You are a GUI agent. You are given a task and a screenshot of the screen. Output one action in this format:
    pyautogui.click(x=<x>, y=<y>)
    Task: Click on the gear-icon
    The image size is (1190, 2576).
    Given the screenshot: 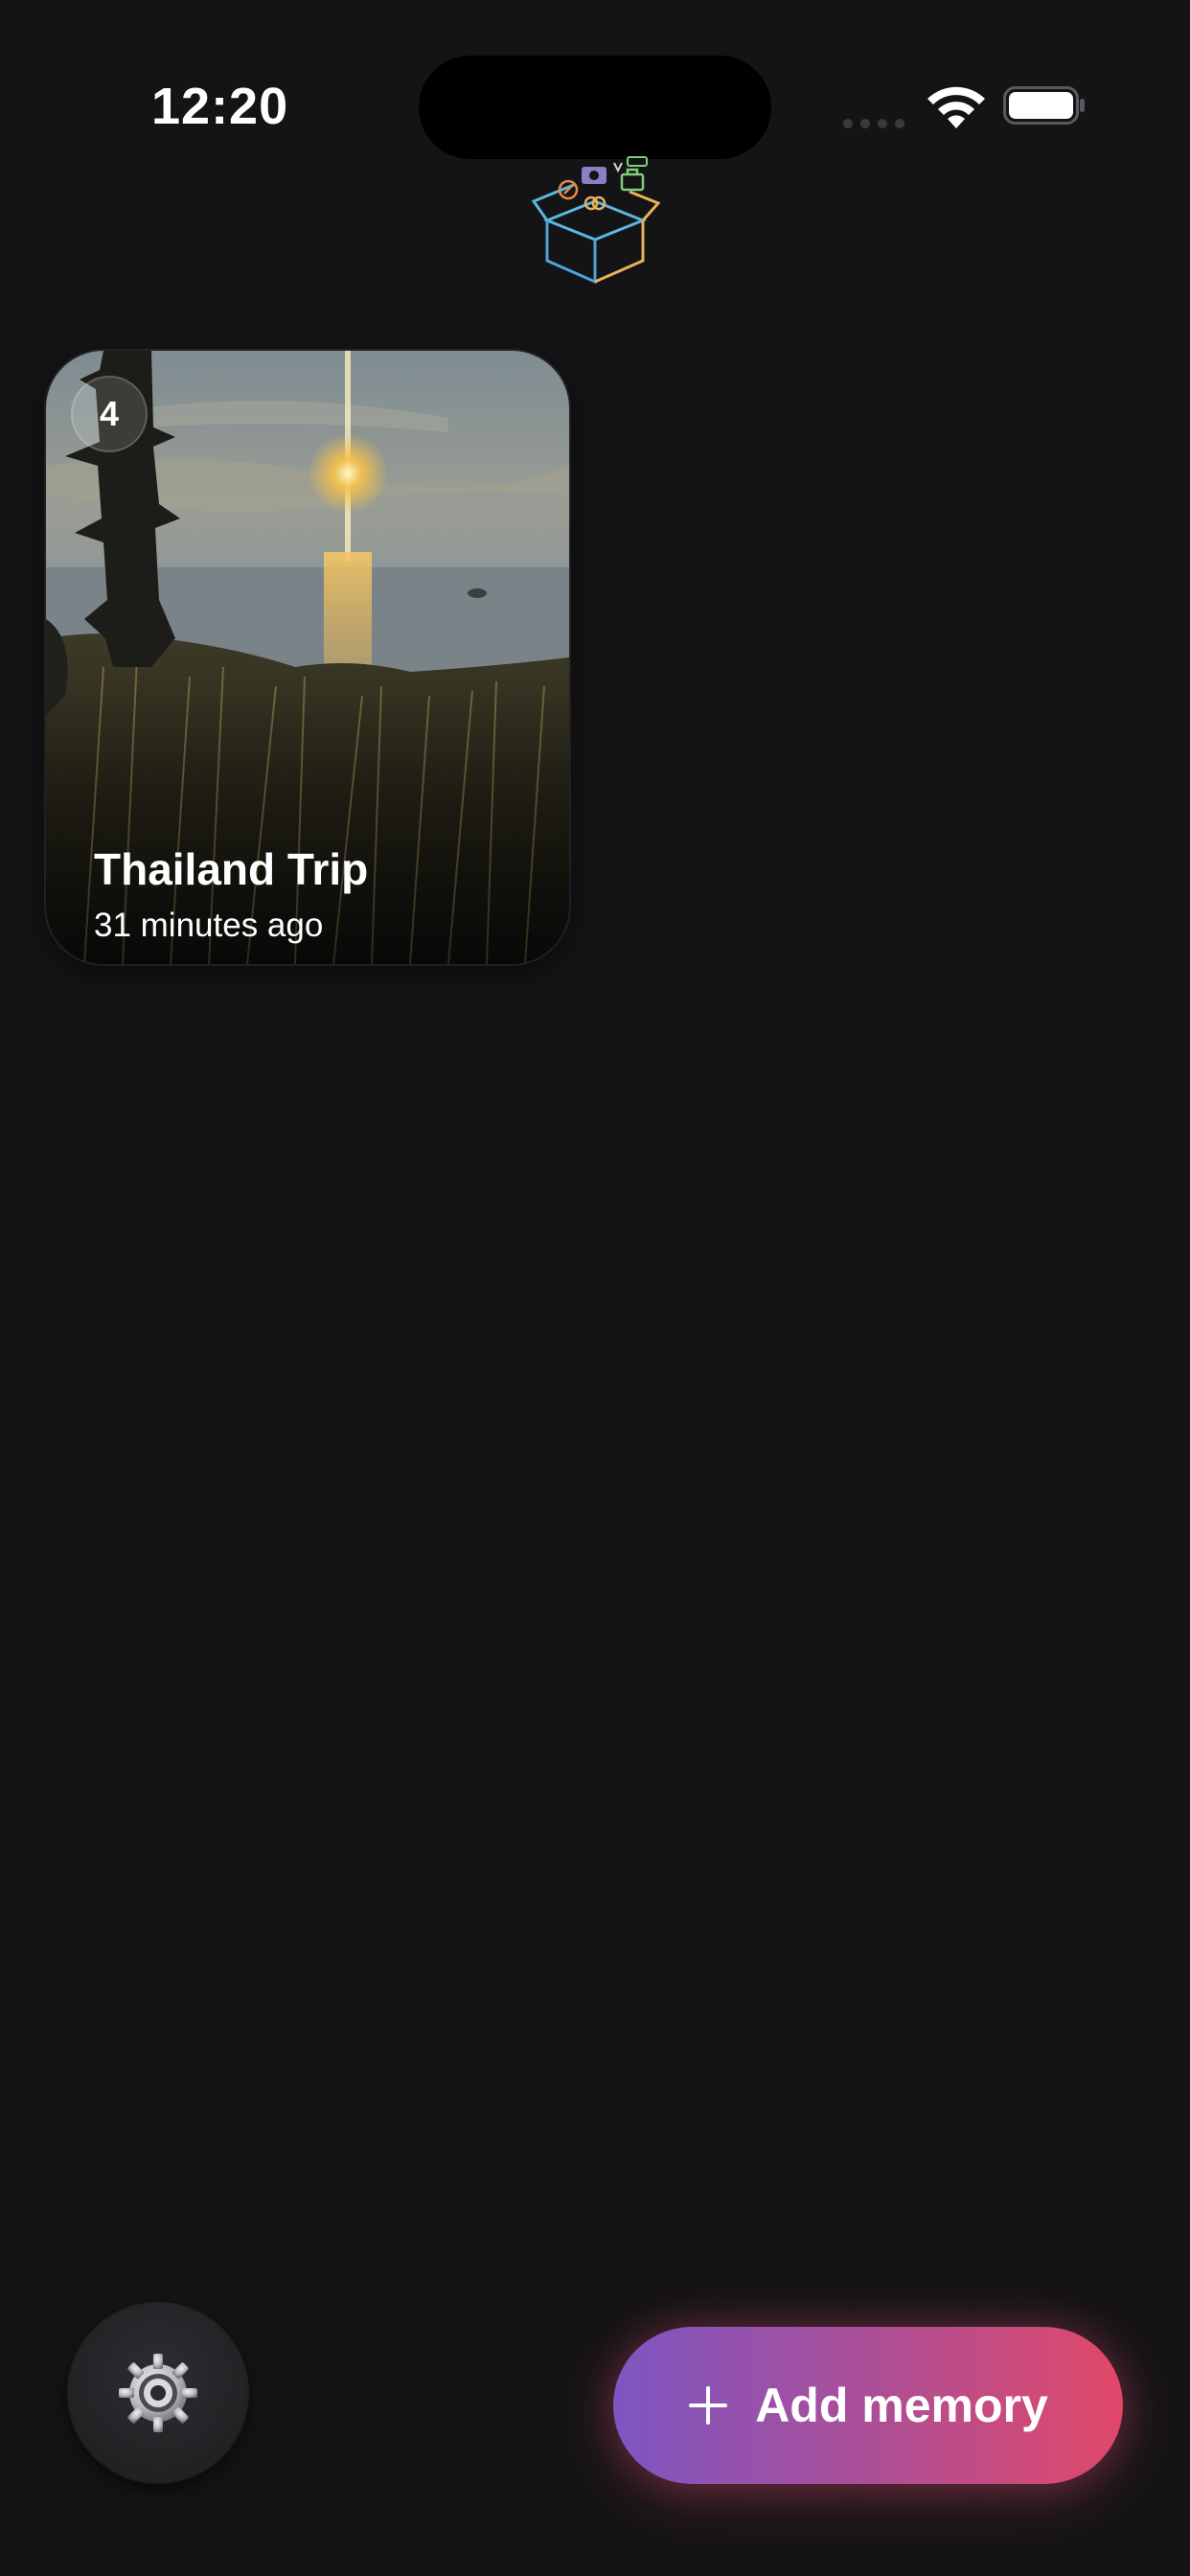 What is the action you would take?
    pyautogui.click(x=158, y=2393)
    